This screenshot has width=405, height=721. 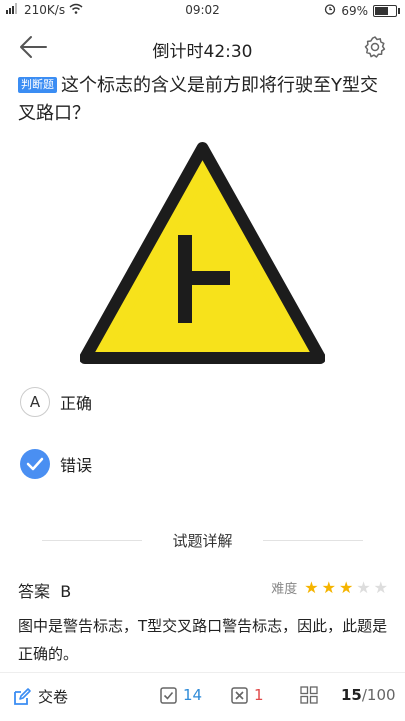 What do you see at coordinates (34, 591) in the screenshot?
I see `answer-label: 答案` at bounding box center [34, 591].